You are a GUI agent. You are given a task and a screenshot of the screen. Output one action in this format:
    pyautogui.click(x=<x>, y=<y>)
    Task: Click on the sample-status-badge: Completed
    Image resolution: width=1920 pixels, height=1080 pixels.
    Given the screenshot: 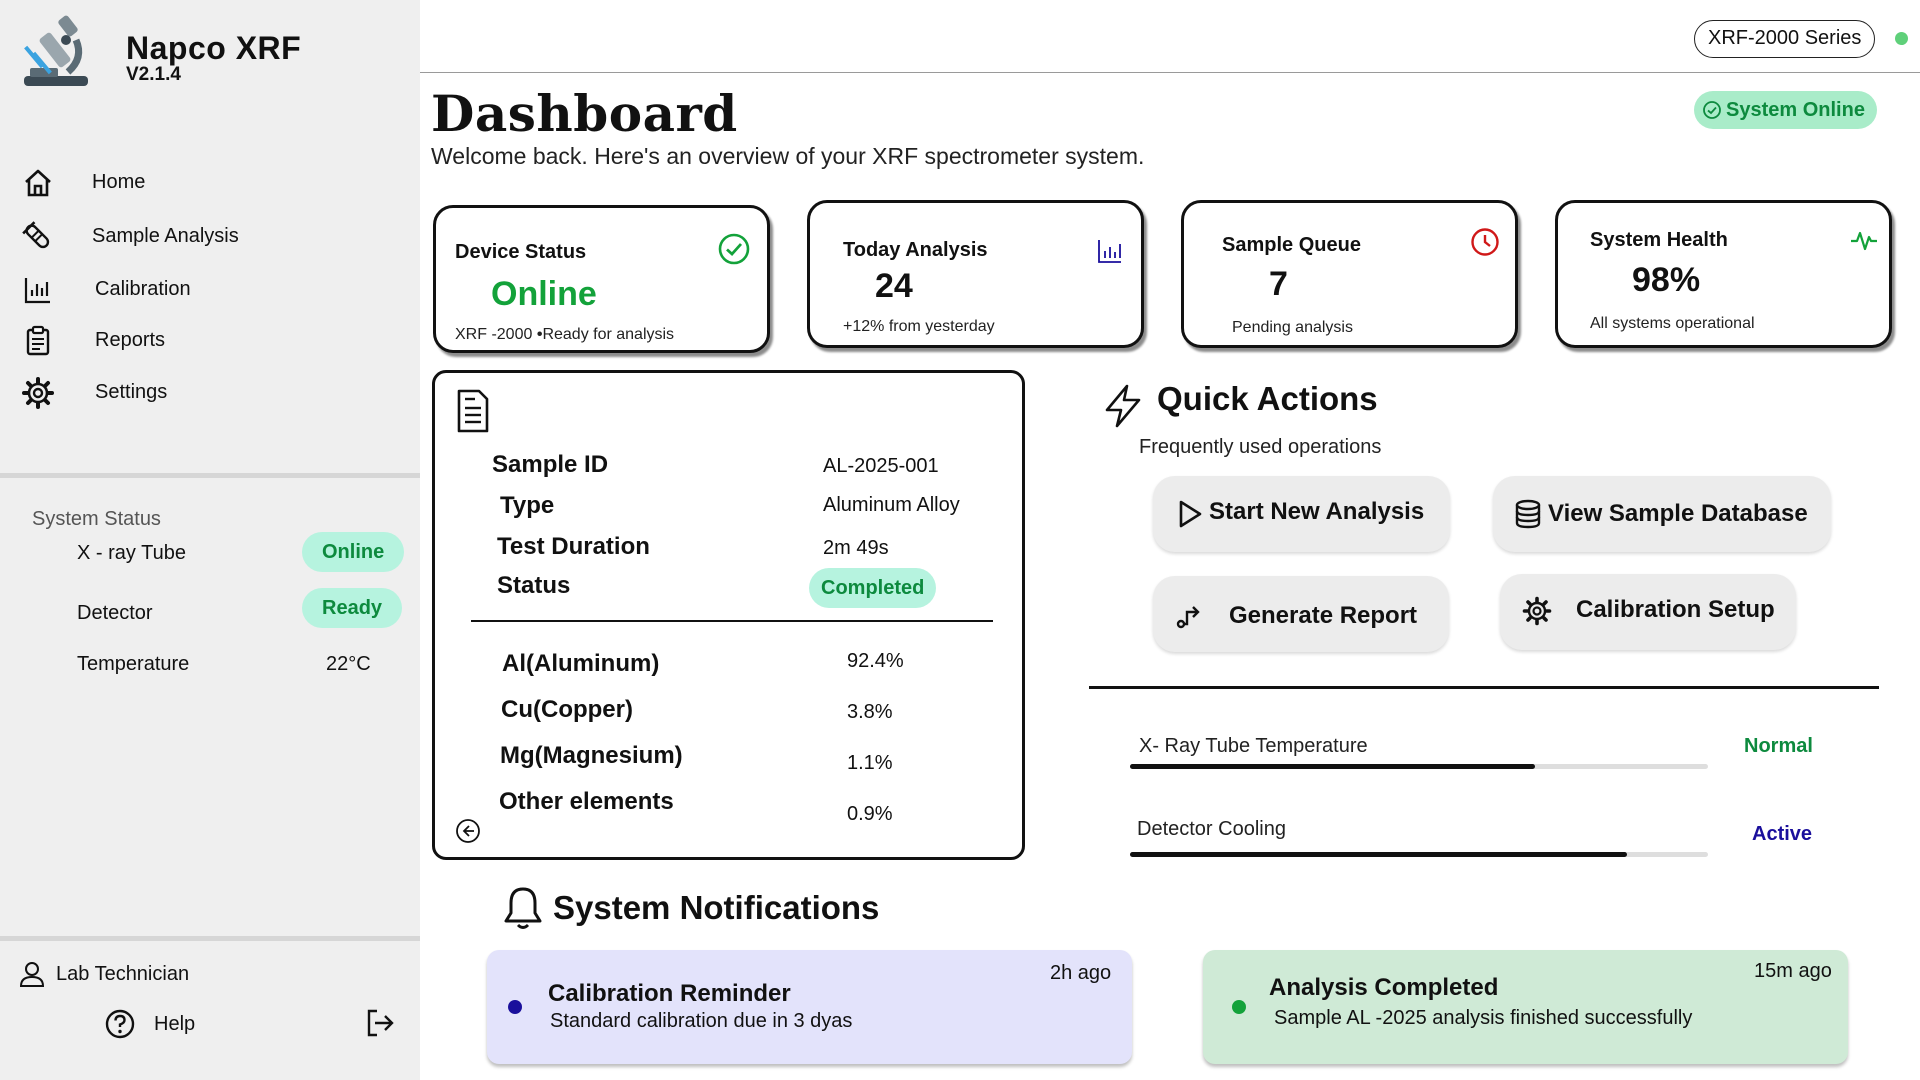 What is the action you would take?
    pyautogui.click(x=873, y=588)
    